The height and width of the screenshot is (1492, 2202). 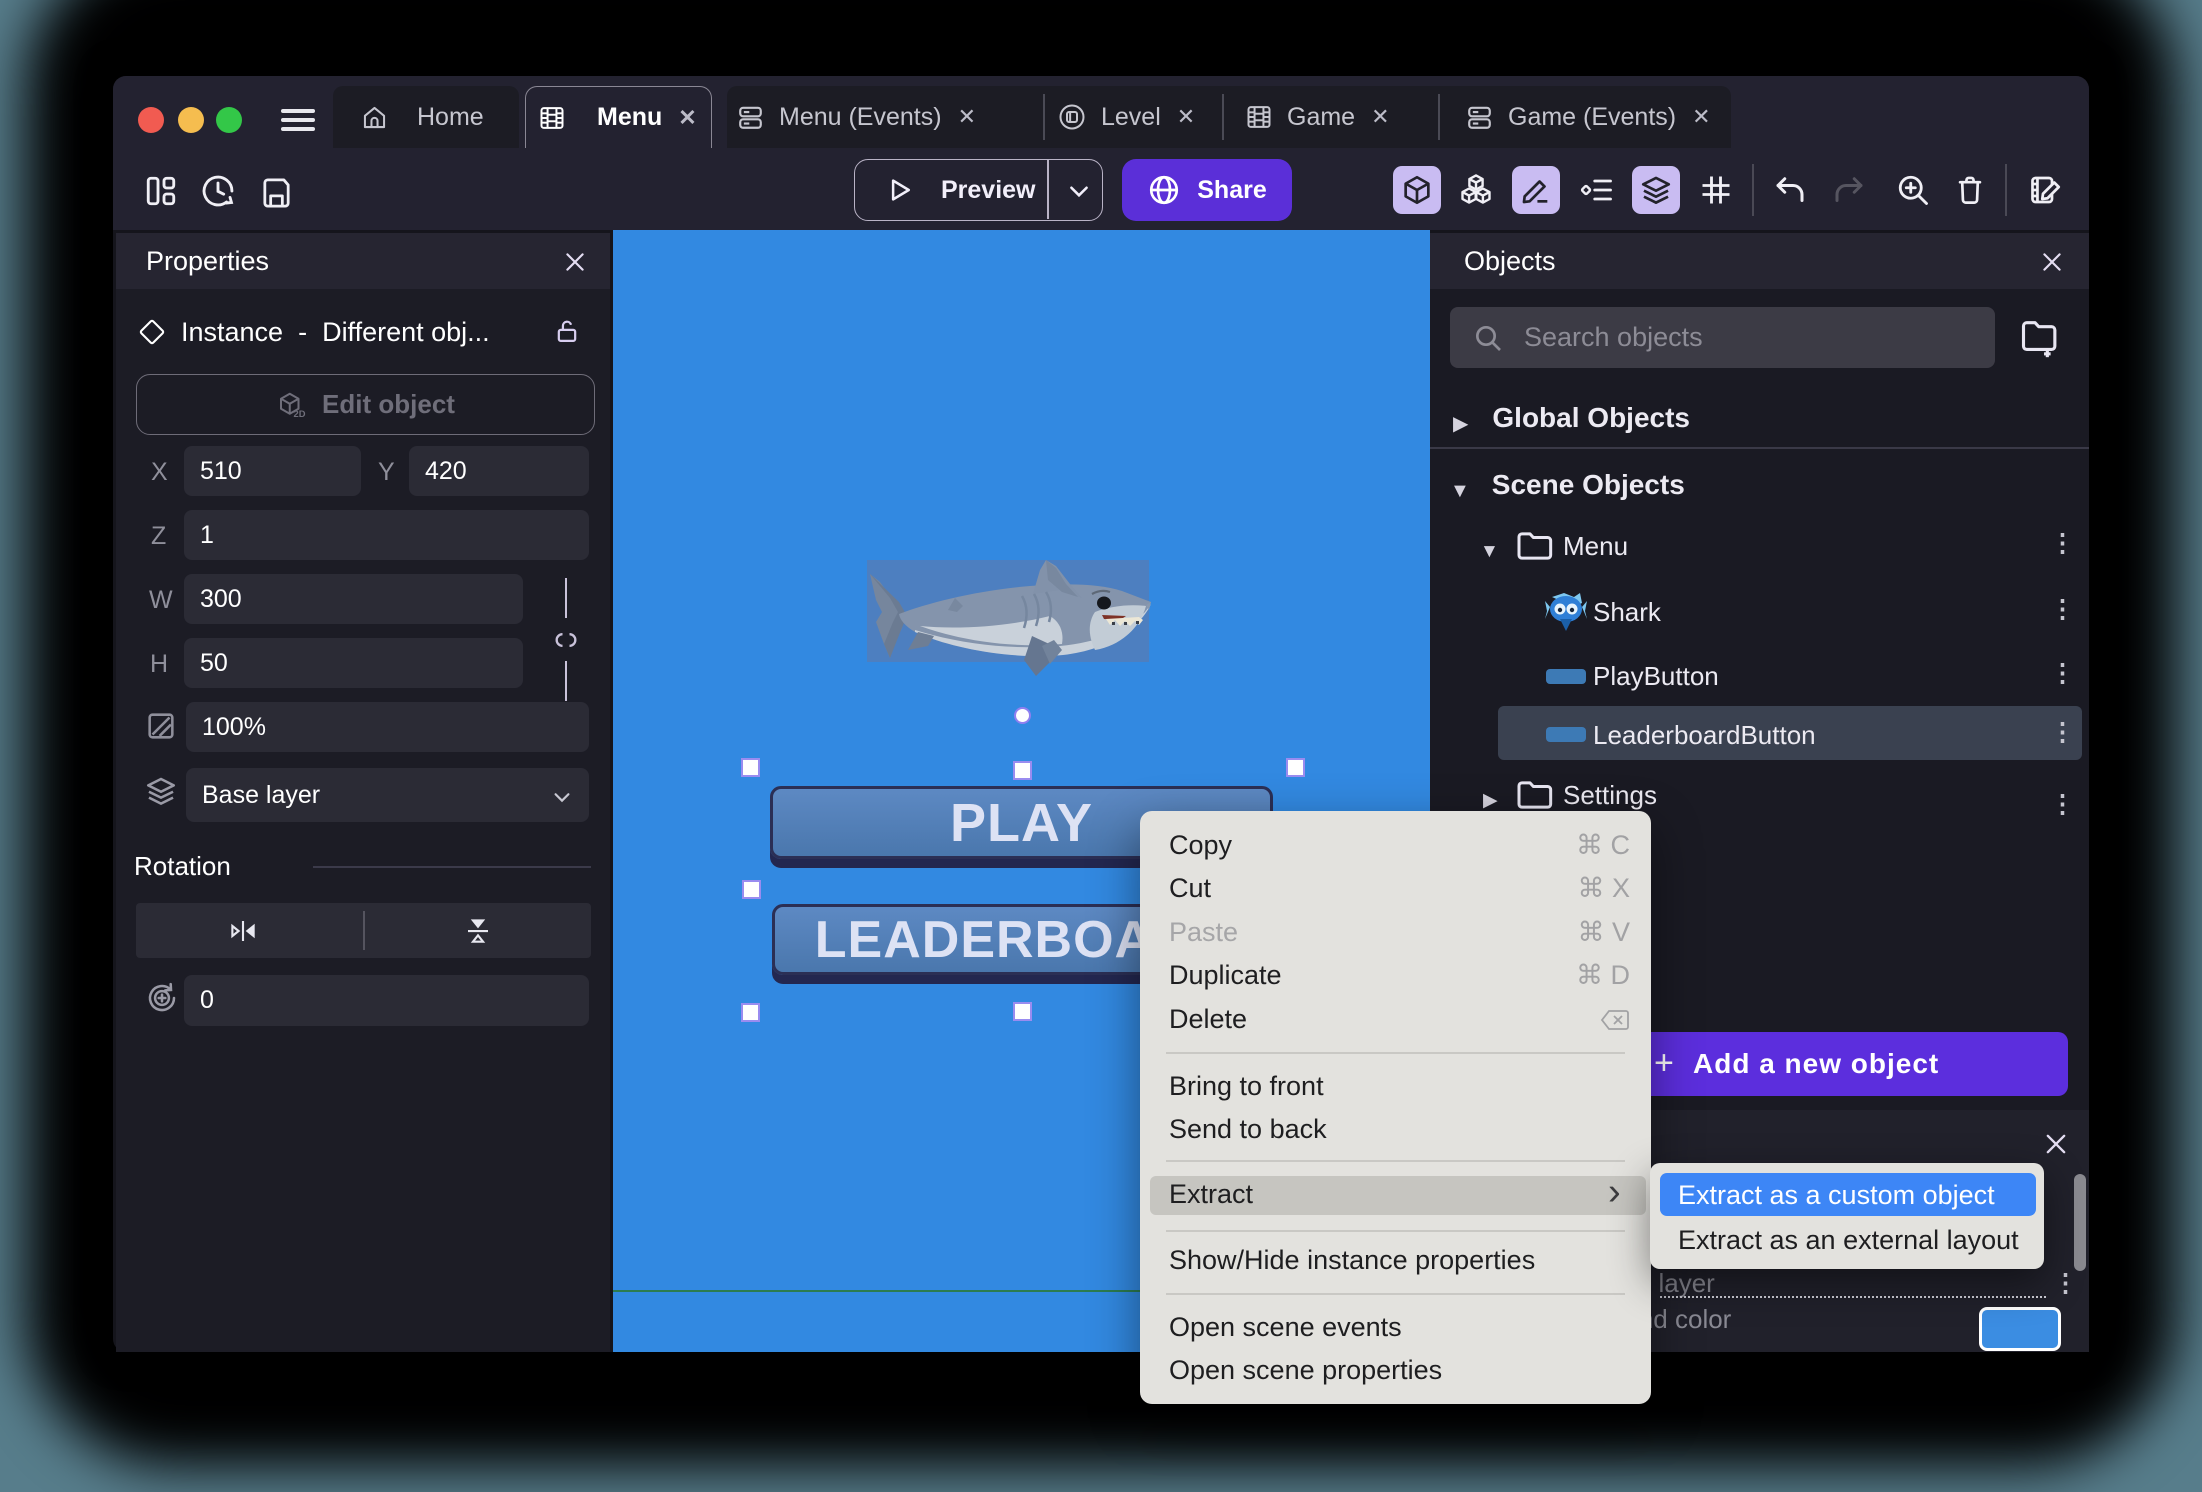 I want to click on svg-text: 2D, so click(x=300, y=413).